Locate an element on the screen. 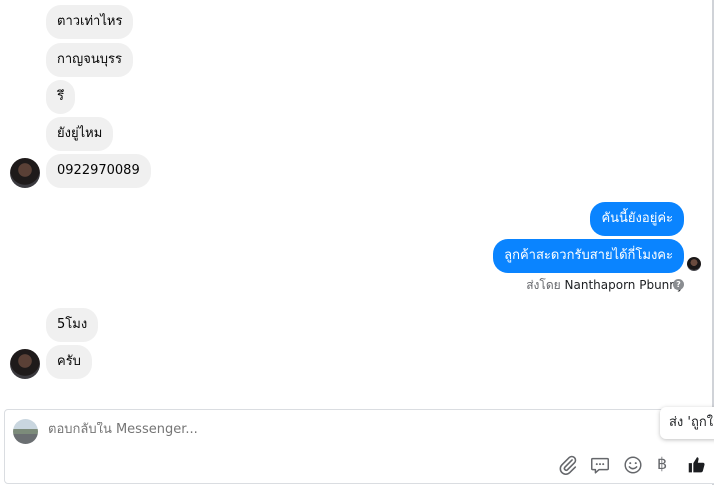  outgoing-message: ลูกค้าสะดวกรับสายได้กี่โมงคะ is located at coordinates (588, 256).